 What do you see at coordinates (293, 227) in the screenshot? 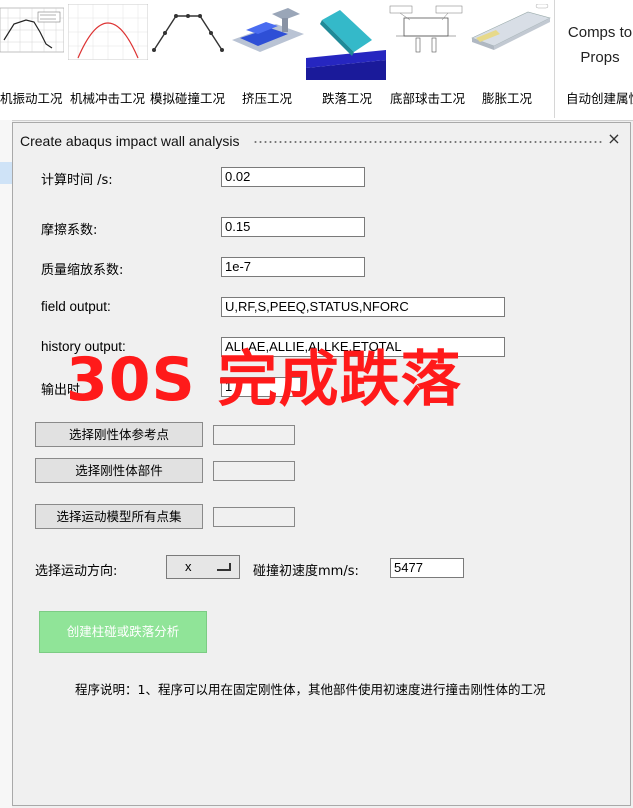
I see `friction-input: 0.15` at bounding box center [293, 227].